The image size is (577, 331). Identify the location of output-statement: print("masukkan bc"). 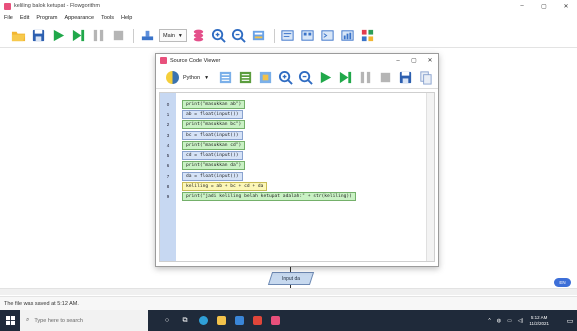
(214, 125).